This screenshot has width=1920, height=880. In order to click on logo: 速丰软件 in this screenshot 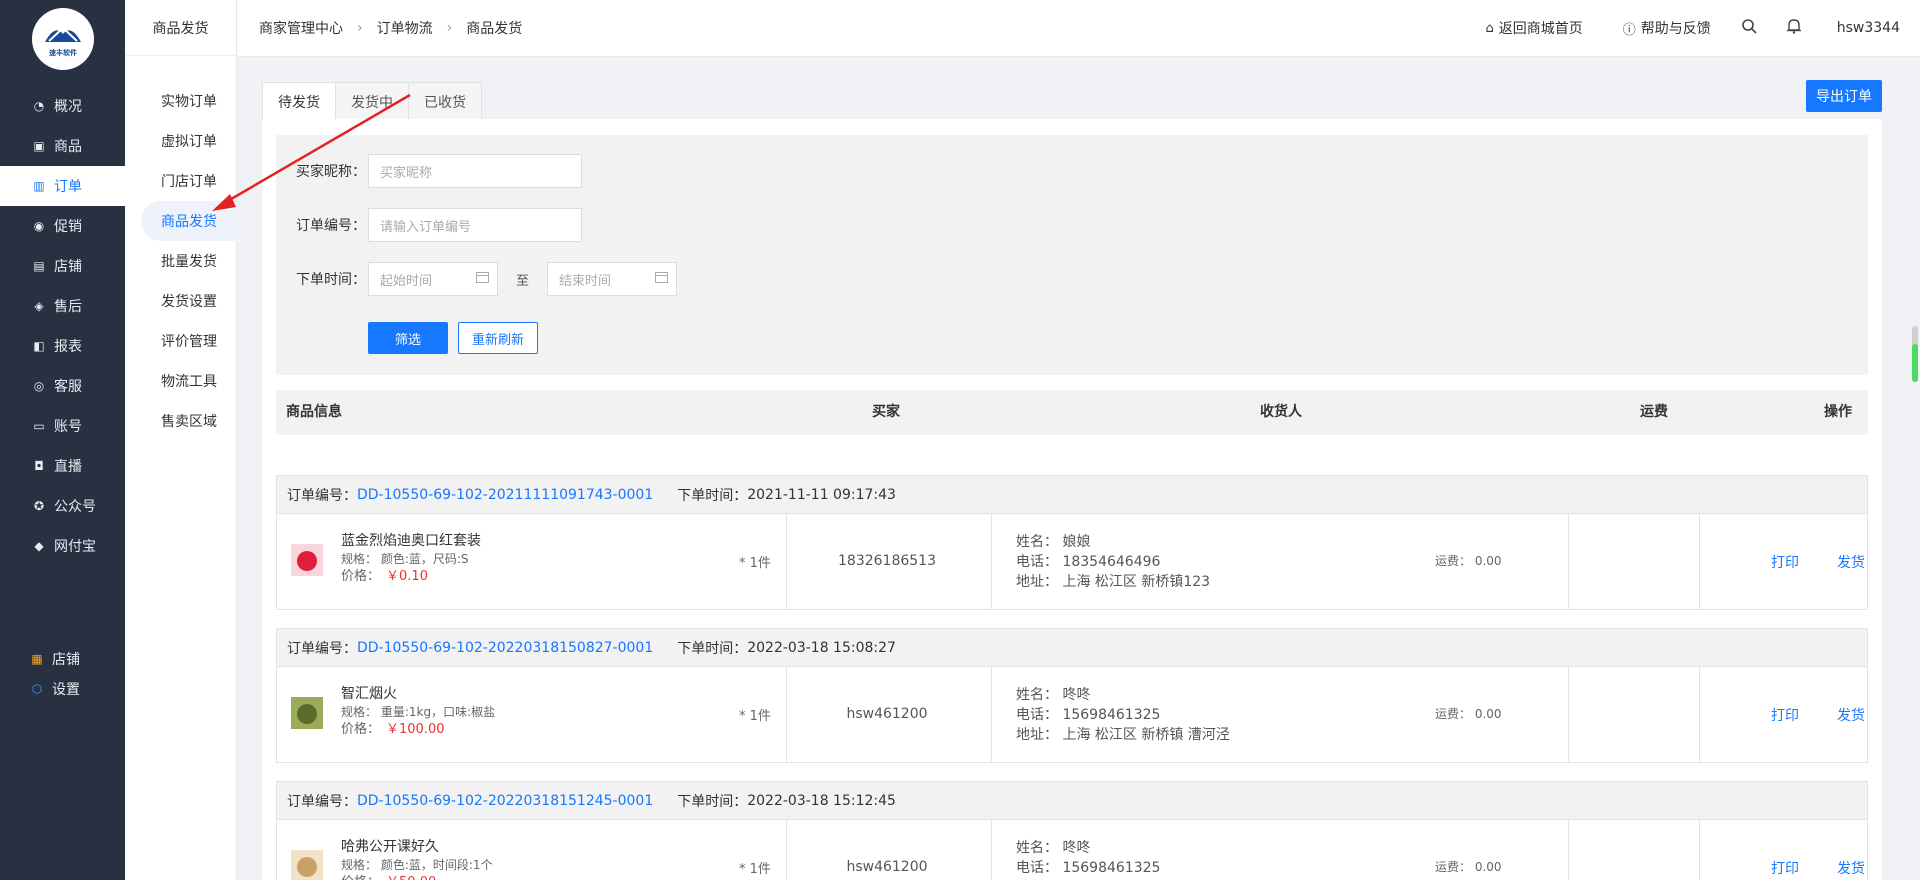, I will do `click(63, 39)`.